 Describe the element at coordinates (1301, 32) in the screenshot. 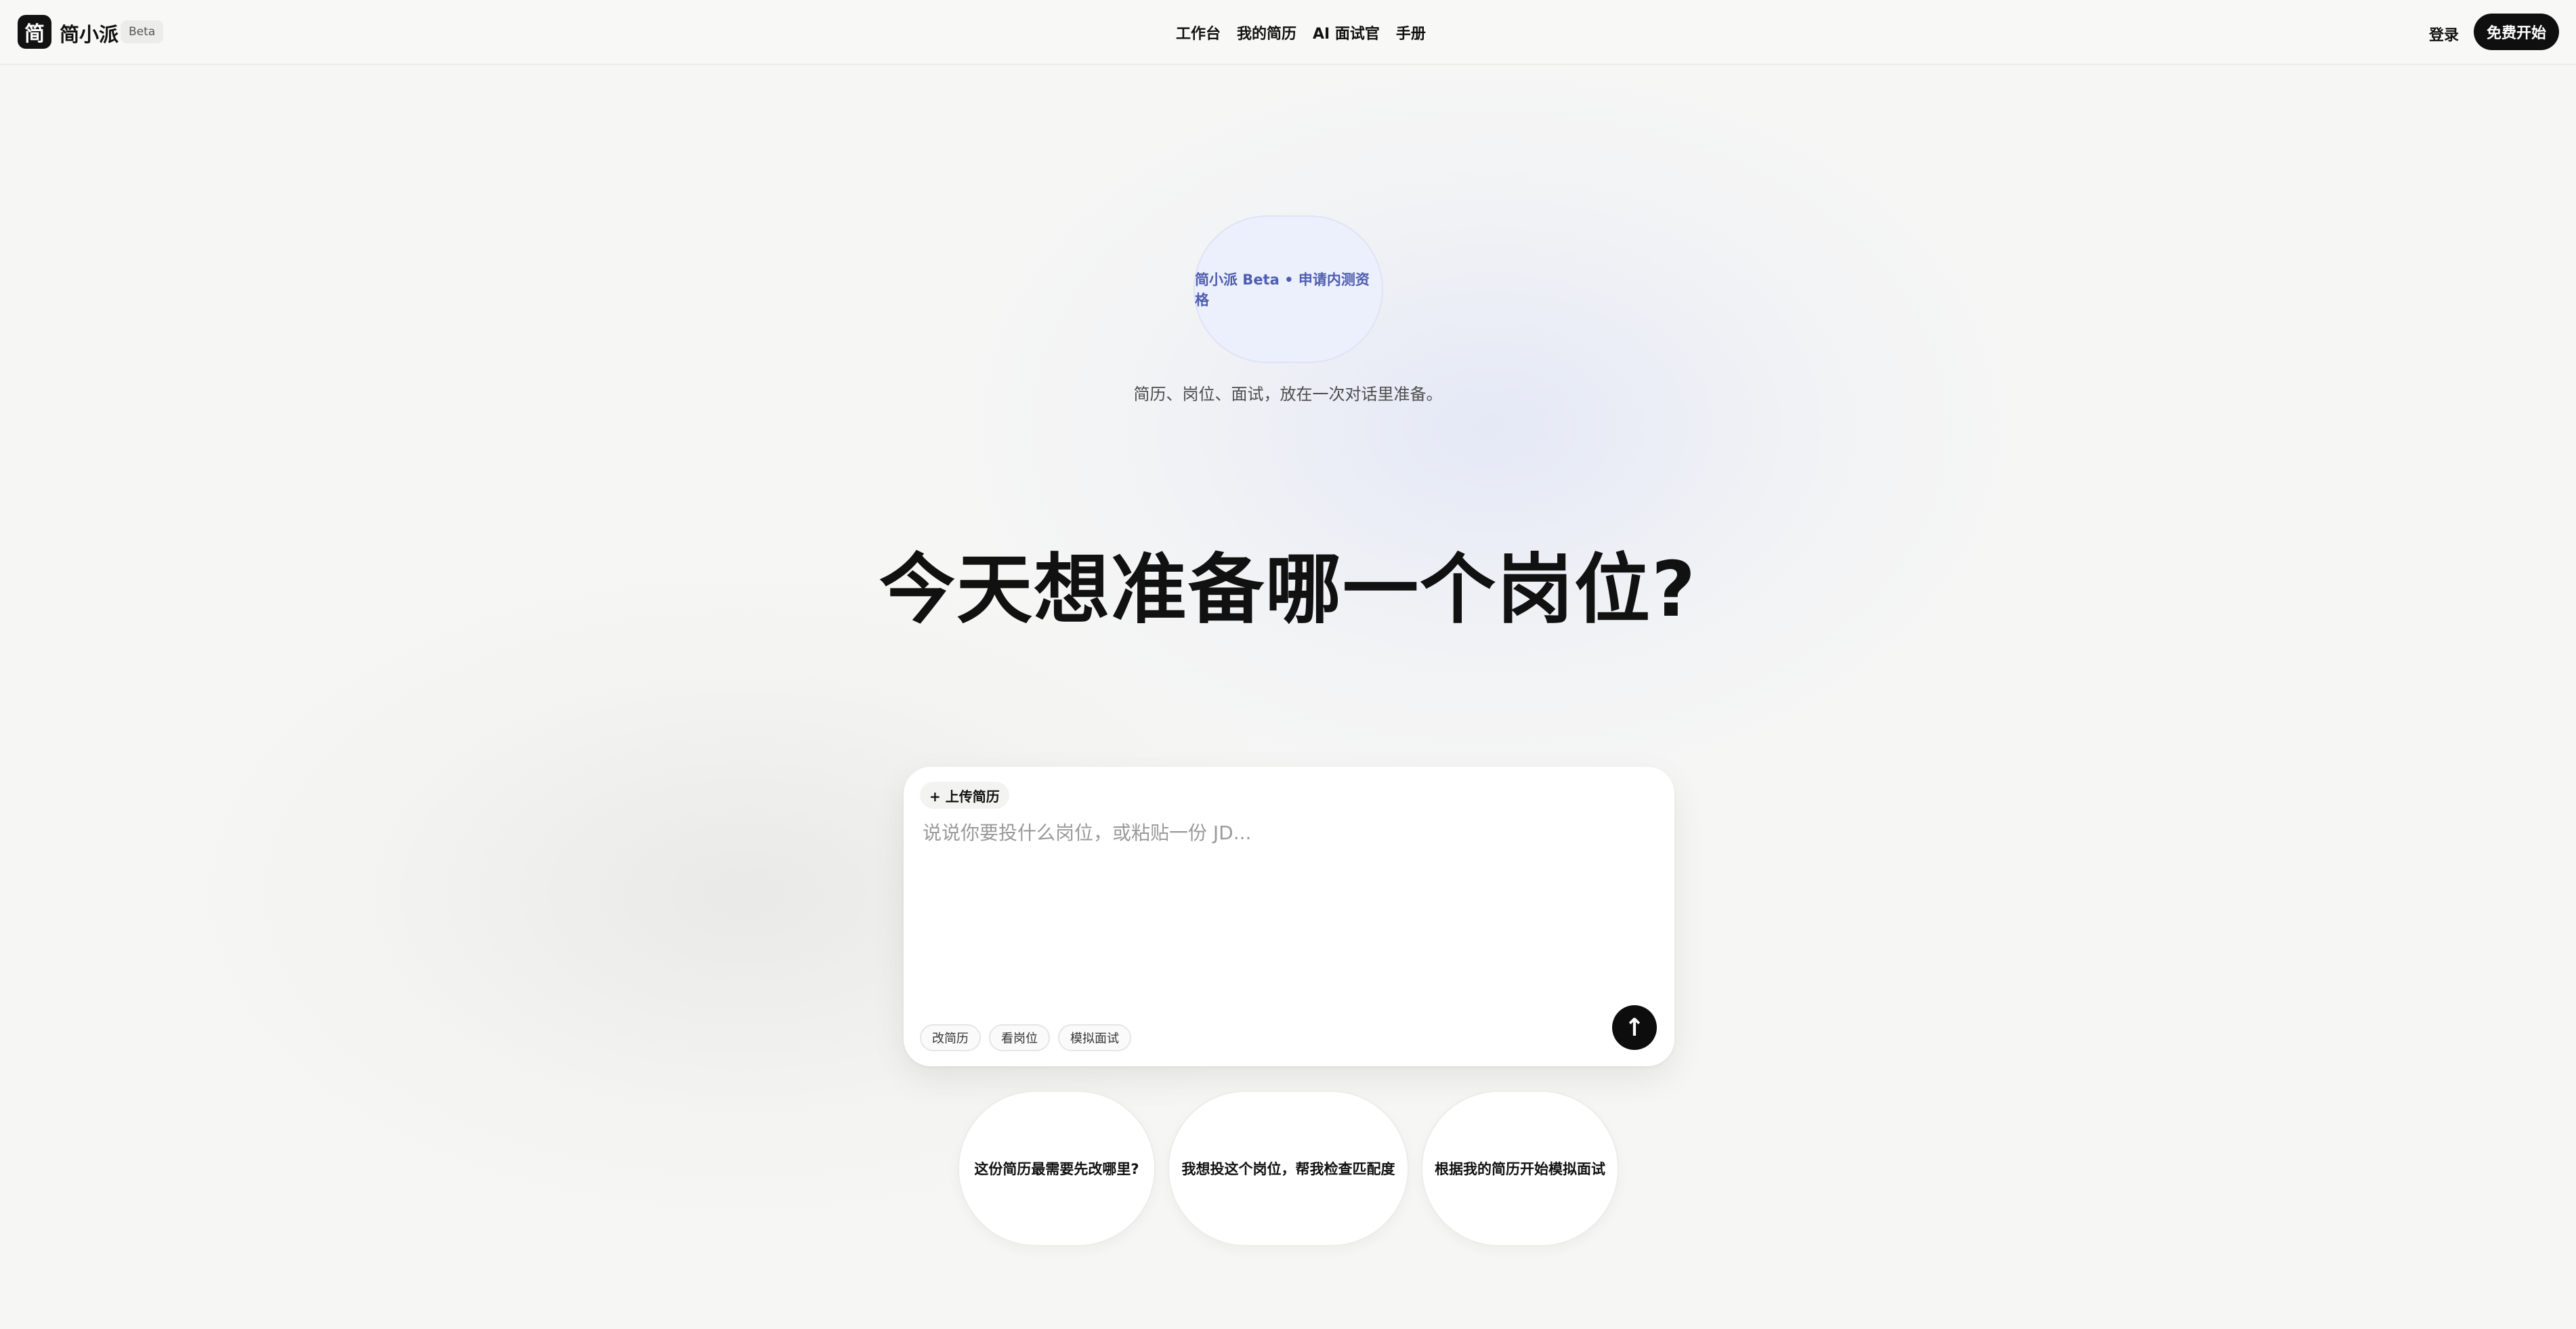

I see `main-nav: 工作台 我的简历 AI 面试官 手册` at that location.